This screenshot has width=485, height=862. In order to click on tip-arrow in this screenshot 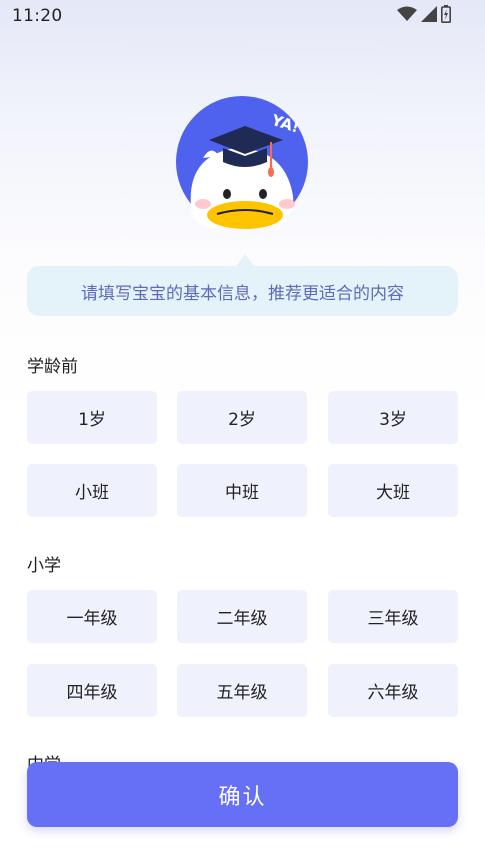, I will do `click(245, 260)`.